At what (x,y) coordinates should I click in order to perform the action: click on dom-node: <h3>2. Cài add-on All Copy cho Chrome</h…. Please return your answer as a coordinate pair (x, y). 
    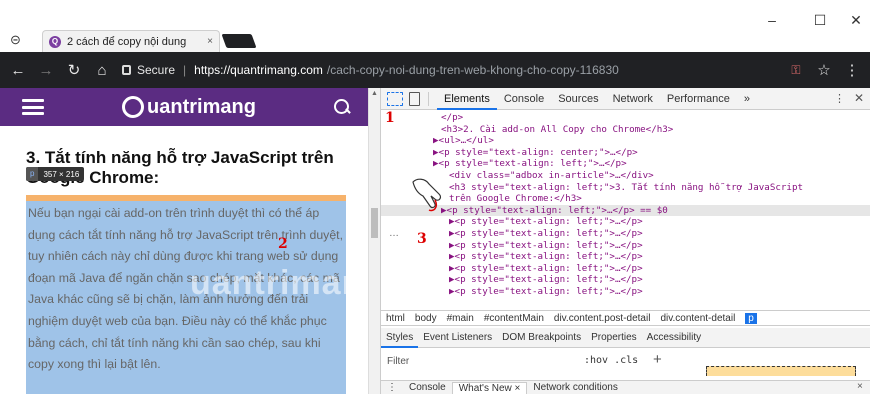
    Looking at the image, I should click on (625, 130).